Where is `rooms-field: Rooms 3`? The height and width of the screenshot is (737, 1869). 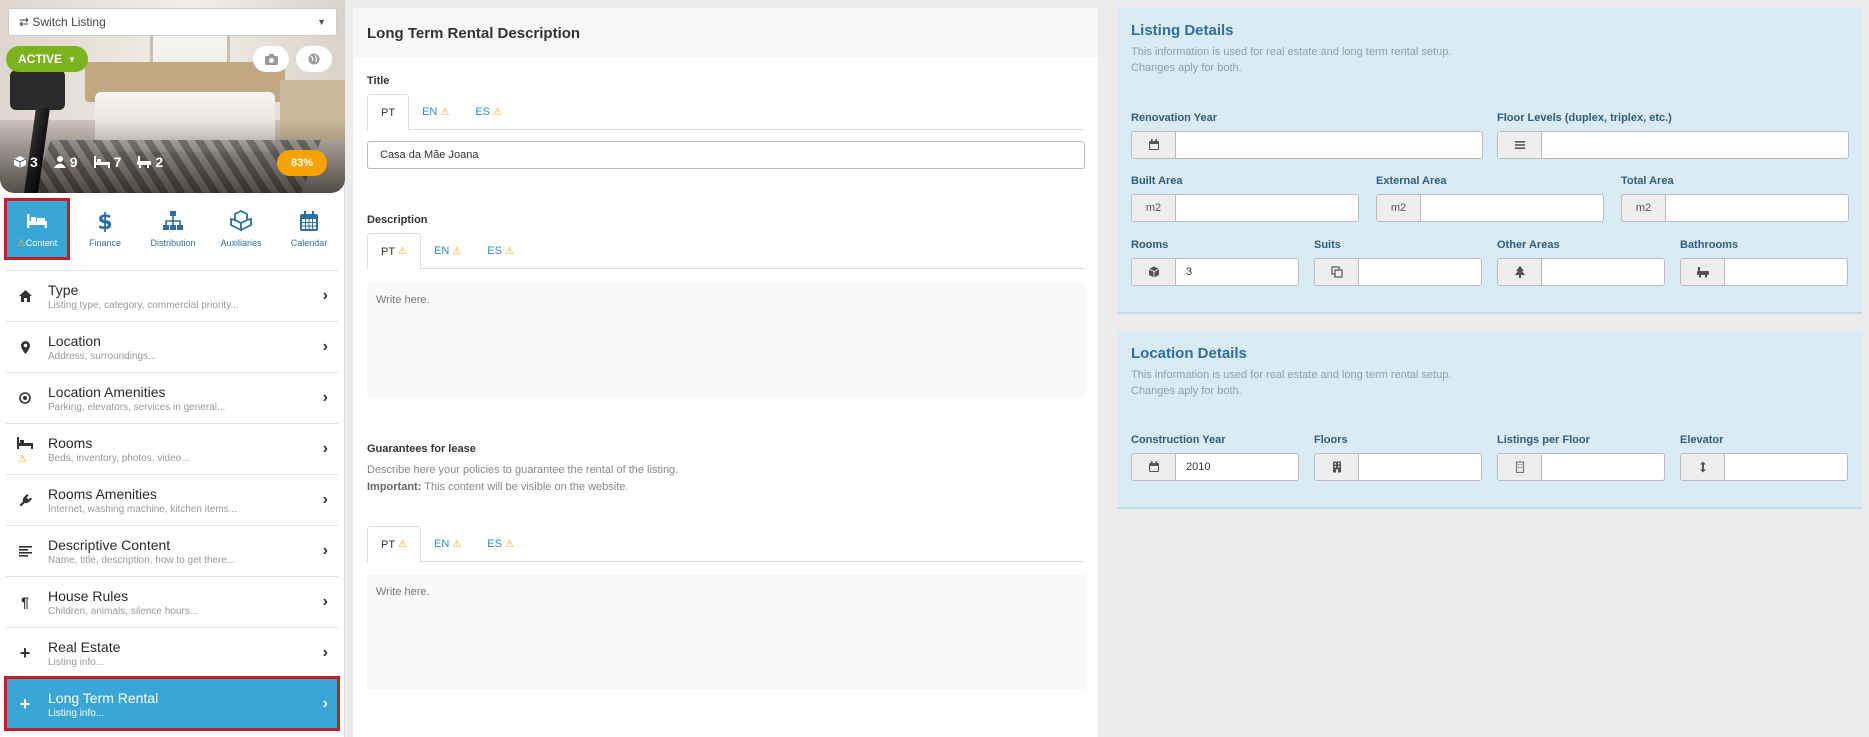 rooms-field: Rooms 3 is located at coordinates (1215, 262).